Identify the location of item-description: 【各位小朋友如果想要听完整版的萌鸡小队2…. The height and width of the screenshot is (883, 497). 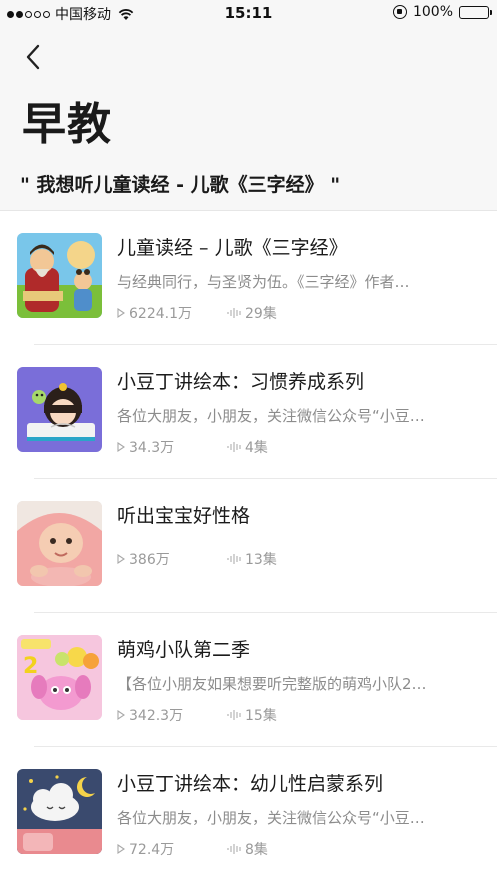
(272, 684).